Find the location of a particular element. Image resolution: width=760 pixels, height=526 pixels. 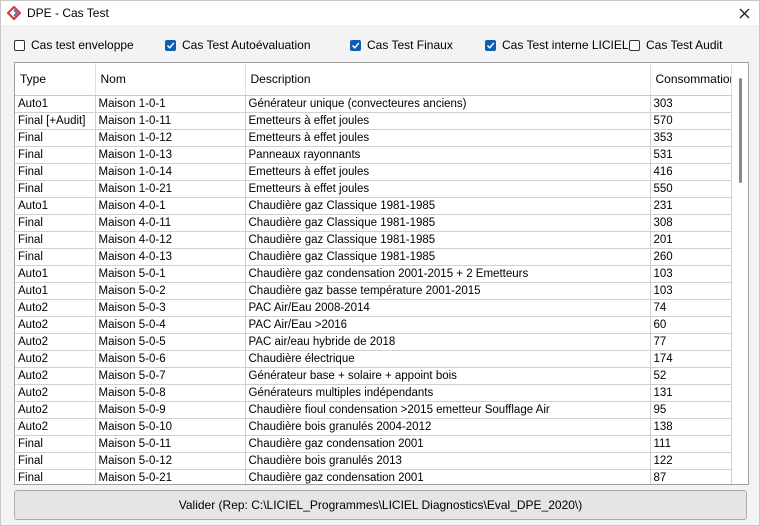

table-row: Auto2 Maison 5-0-3 PAC Air/Eau 2008-2014 74 is located at coordinates (373, 308).